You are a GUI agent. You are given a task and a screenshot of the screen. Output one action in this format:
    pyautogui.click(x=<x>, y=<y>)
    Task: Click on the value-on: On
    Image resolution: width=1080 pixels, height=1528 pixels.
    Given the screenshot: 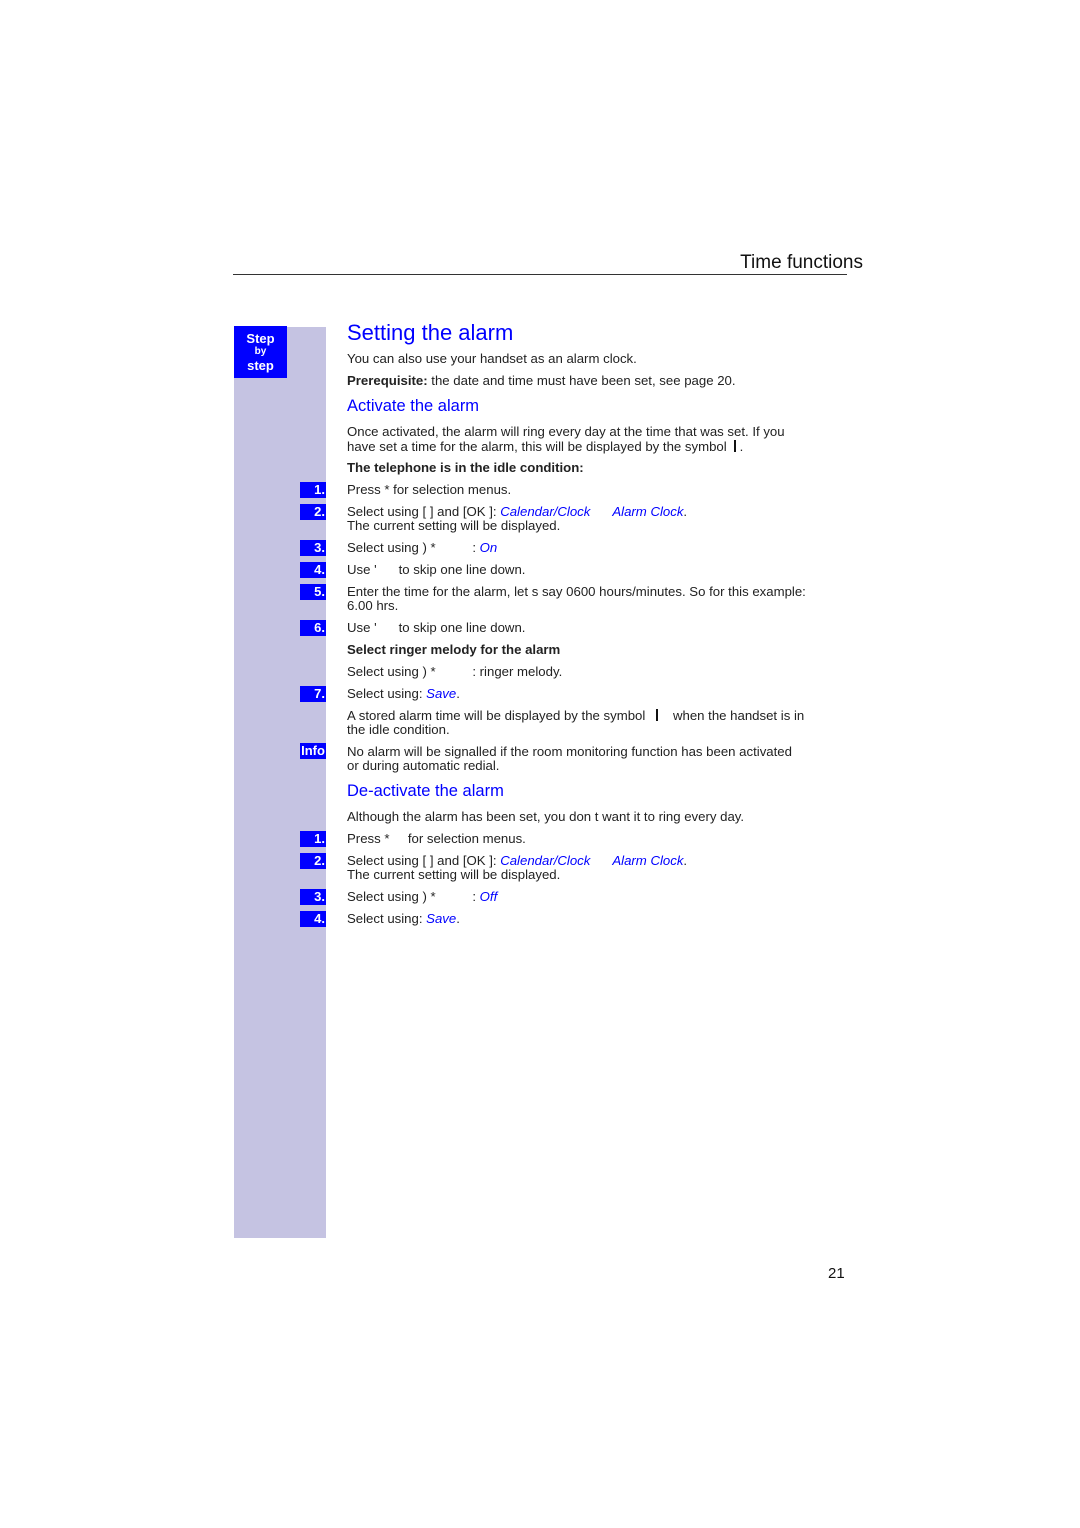 What is the action you would take?
    pyautogui.click(x=488, y=547)
    